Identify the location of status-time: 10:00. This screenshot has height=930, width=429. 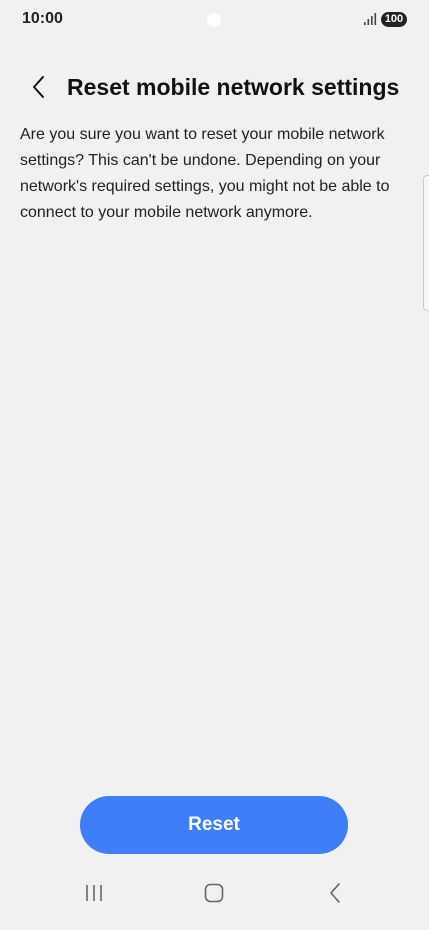
(42, 18).